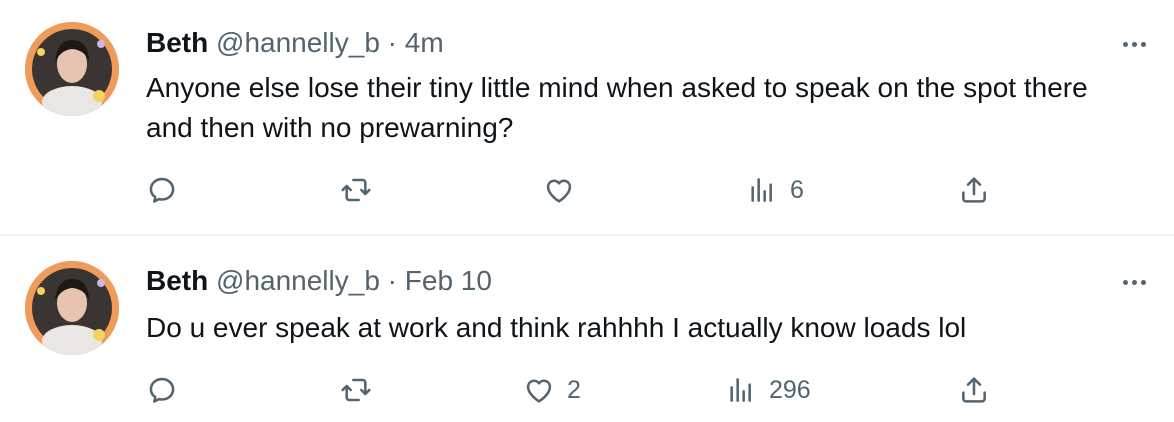 The width and height of the screenshot is (1174, 422). Describe the element at coordinates (797, 189) in the screenshot. I see `views-count: 6` at that location.